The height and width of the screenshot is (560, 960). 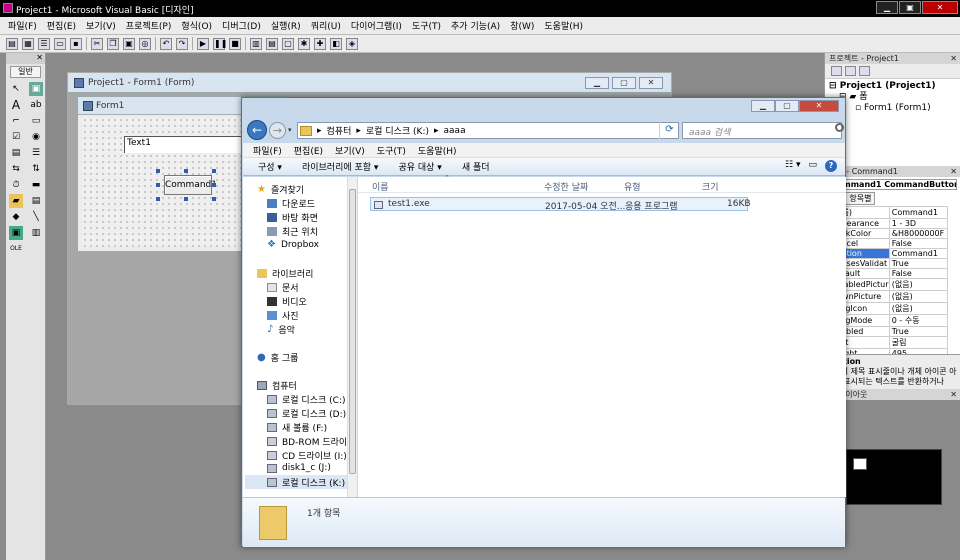 What do you see at coordinates (632, 186) in the screenshot?
I see `column-type: 유형` at bounding box center [632, 186].